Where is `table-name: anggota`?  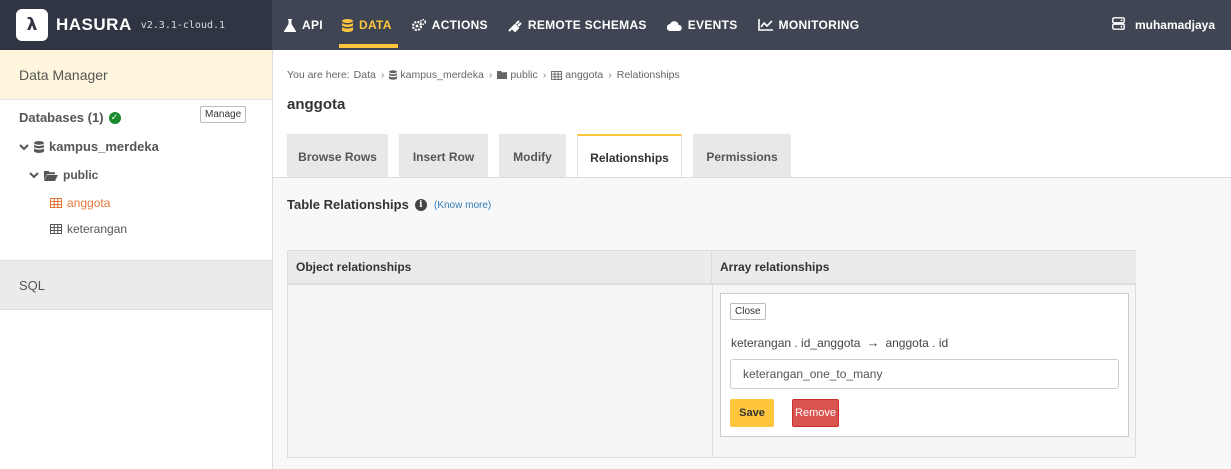 table-name: anggota is located at coordinates (89, 203).